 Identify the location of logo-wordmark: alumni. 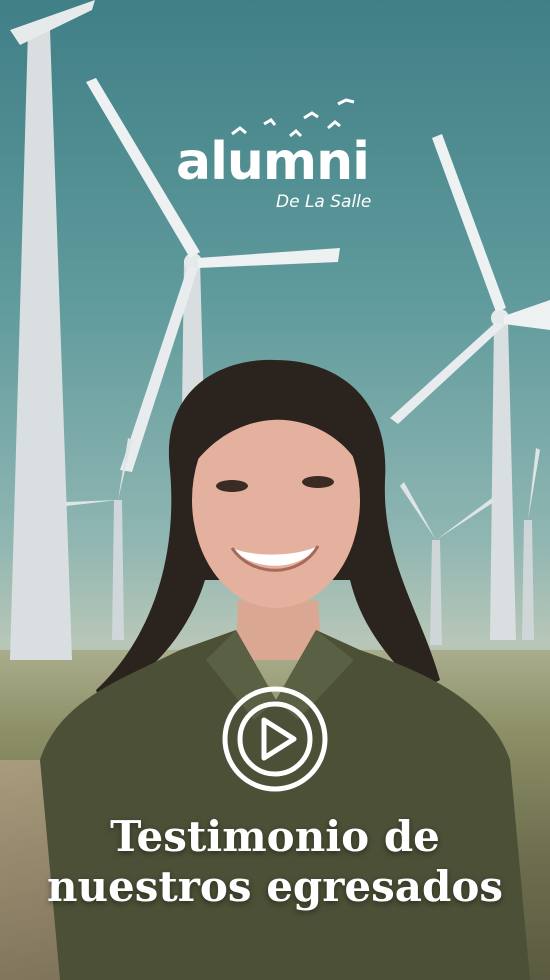
(273, 162).